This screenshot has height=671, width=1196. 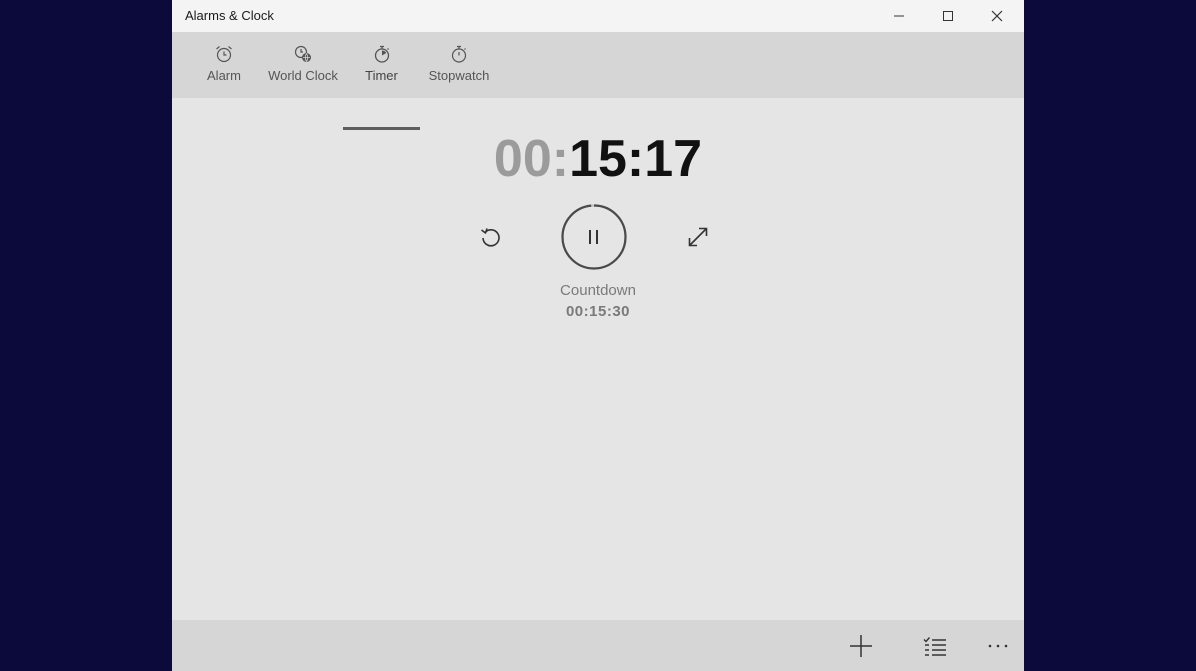 I want to click on tab-world-clock: World Clock, so click(x=303, y=65).